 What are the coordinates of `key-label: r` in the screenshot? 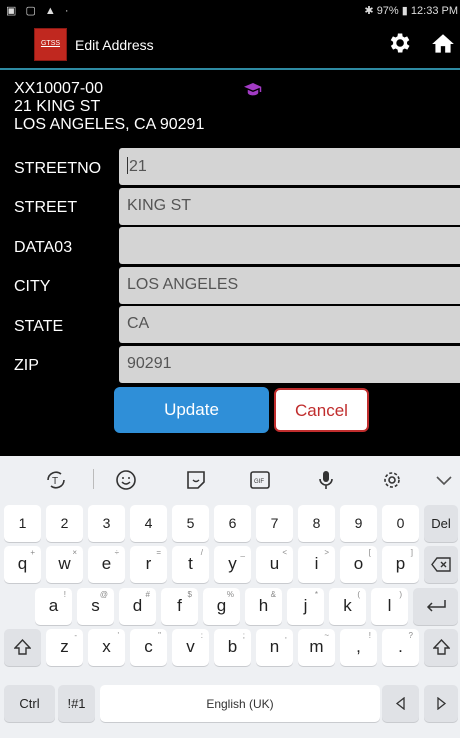 It's located at (148, 563).